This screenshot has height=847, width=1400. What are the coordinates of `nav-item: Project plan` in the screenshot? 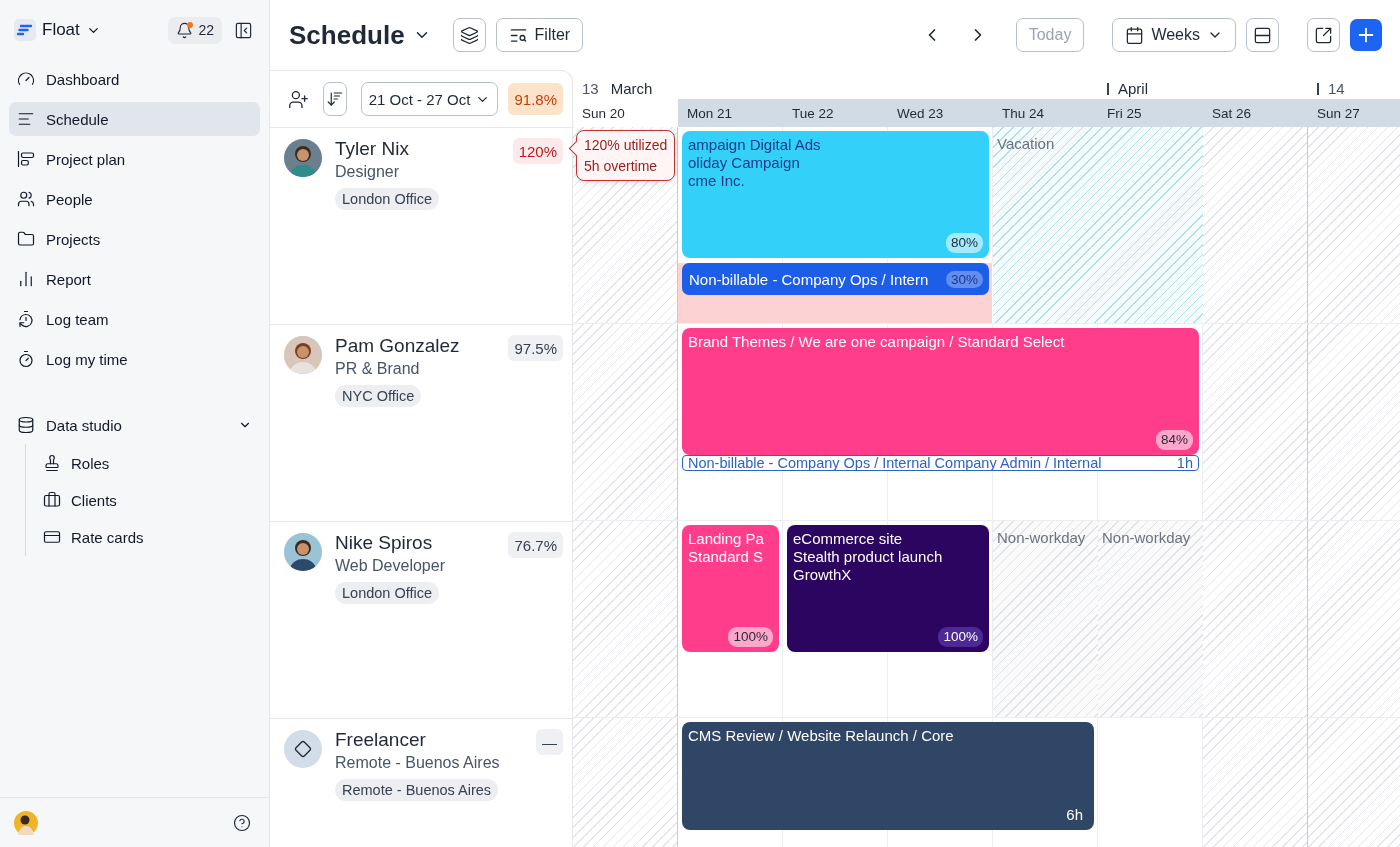 It's located at (134, 159).